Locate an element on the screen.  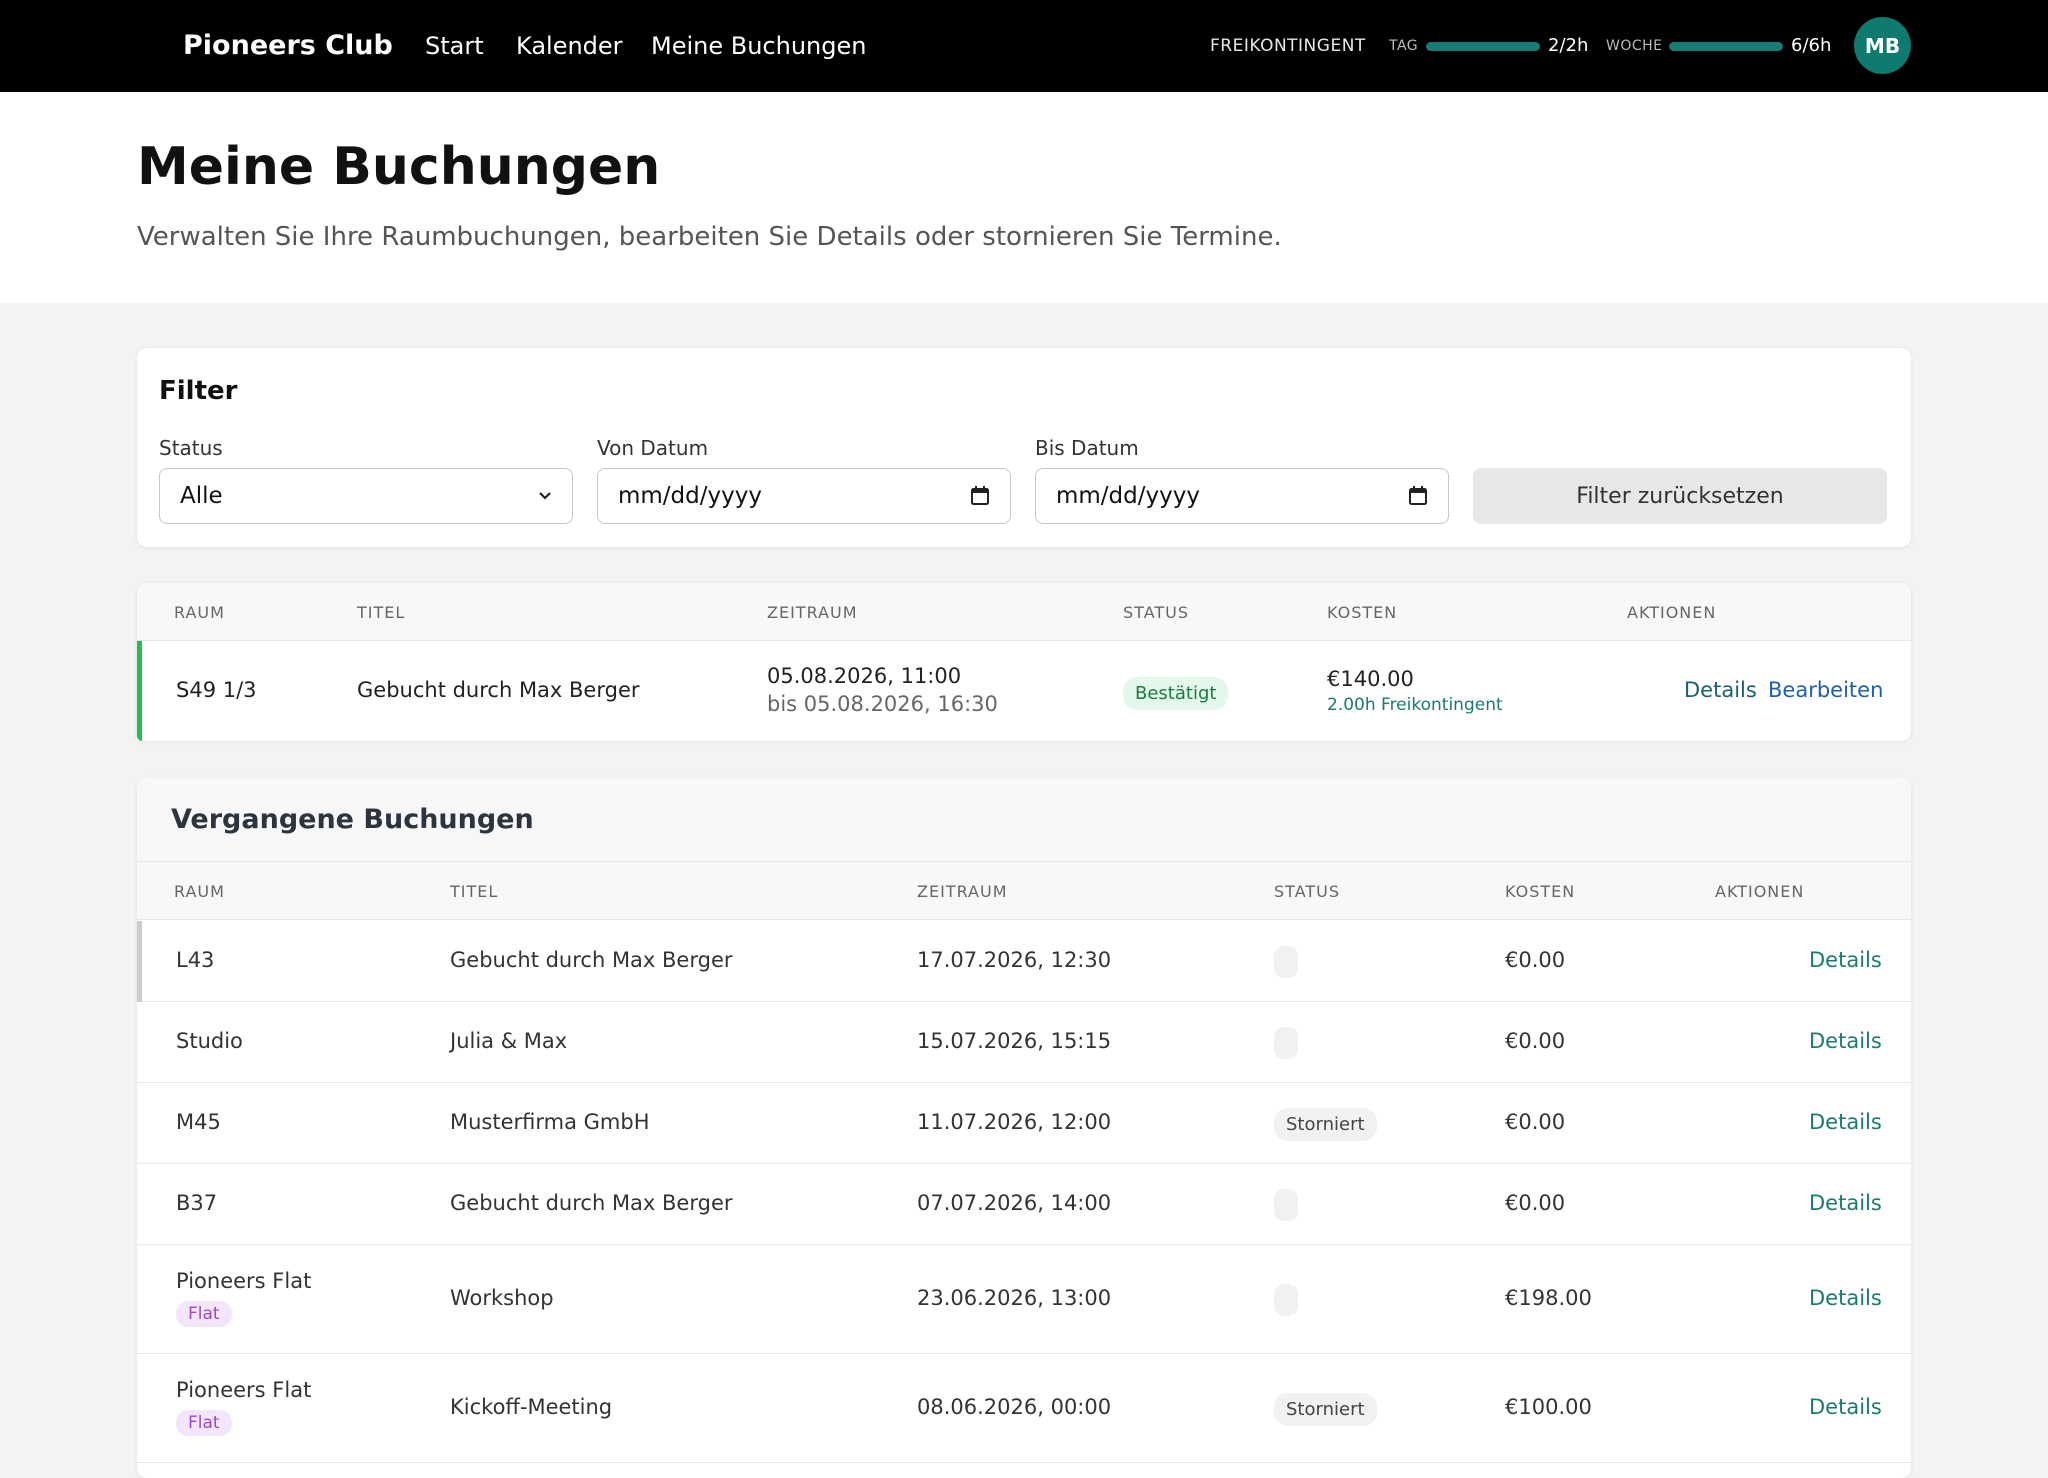
nav-meine-buchungen-link: Meine Buchungen is located at coordinates (758, 46).